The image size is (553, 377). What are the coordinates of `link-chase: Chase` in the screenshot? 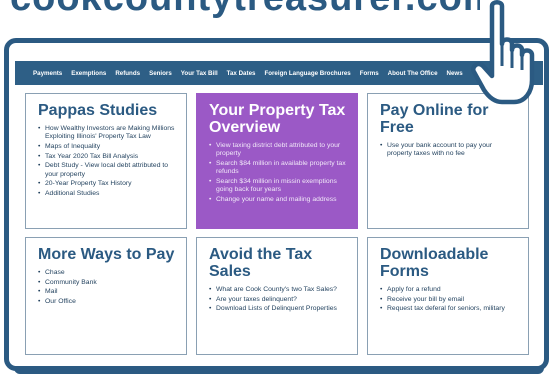 It's located at (107, 273).